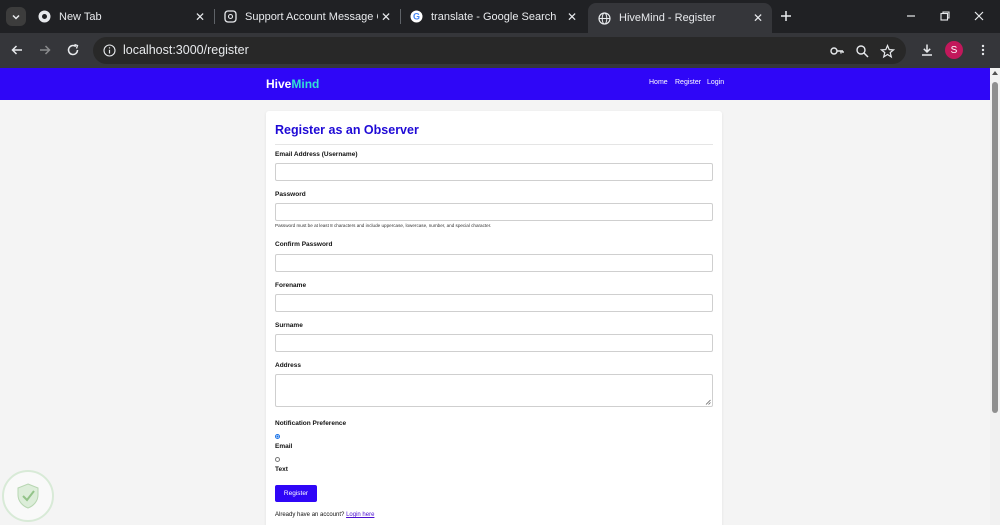 The width and height of the screenshot is (1000, 525). I want to click on close-icon, so click(979, 16).